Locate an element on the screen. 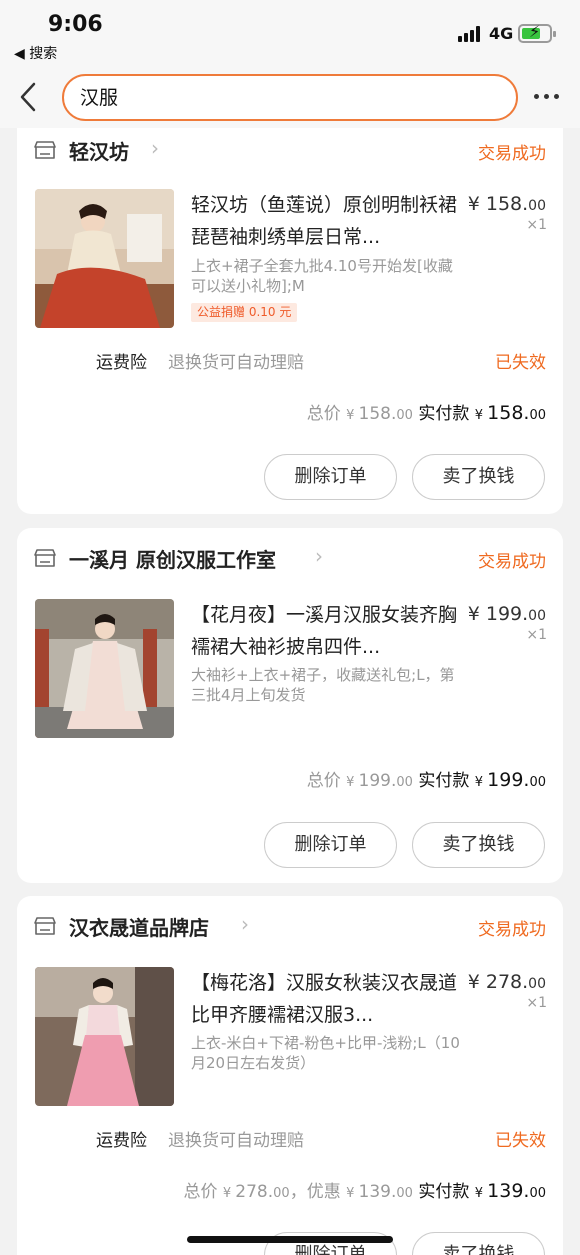  more-dots-icon is located at coordinates (546, 96).